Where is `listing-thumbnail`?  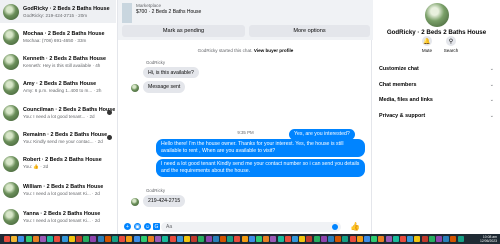 listing-thumbnail is located at coordinates (127, 13).